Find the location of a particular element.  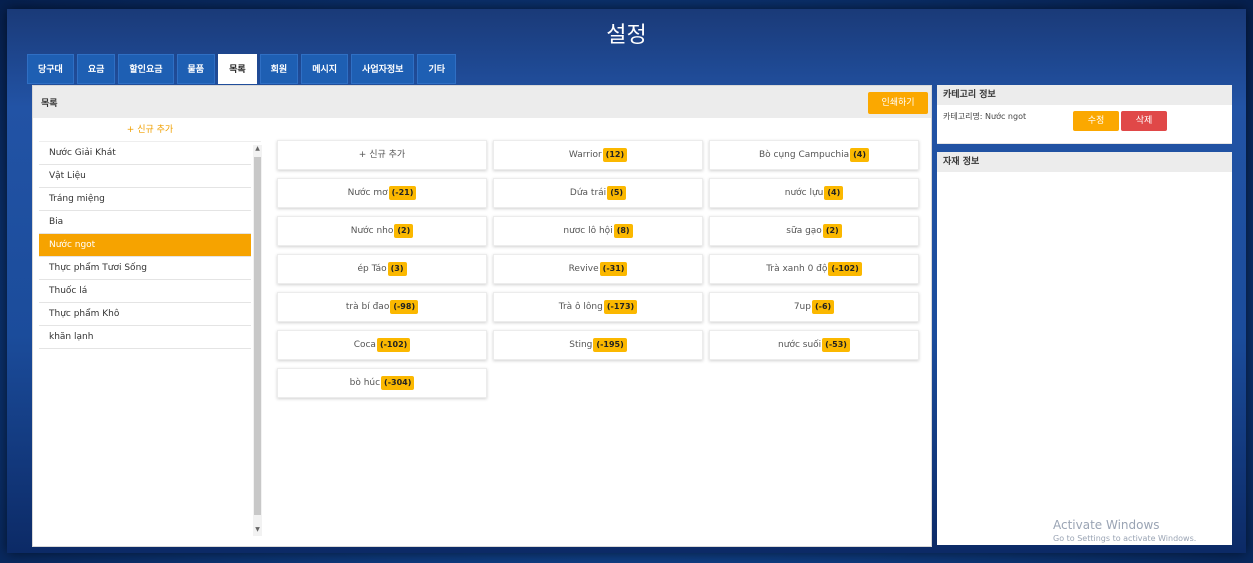

item-card: trà bí đao (-98) is located at coordinates (382, 307).